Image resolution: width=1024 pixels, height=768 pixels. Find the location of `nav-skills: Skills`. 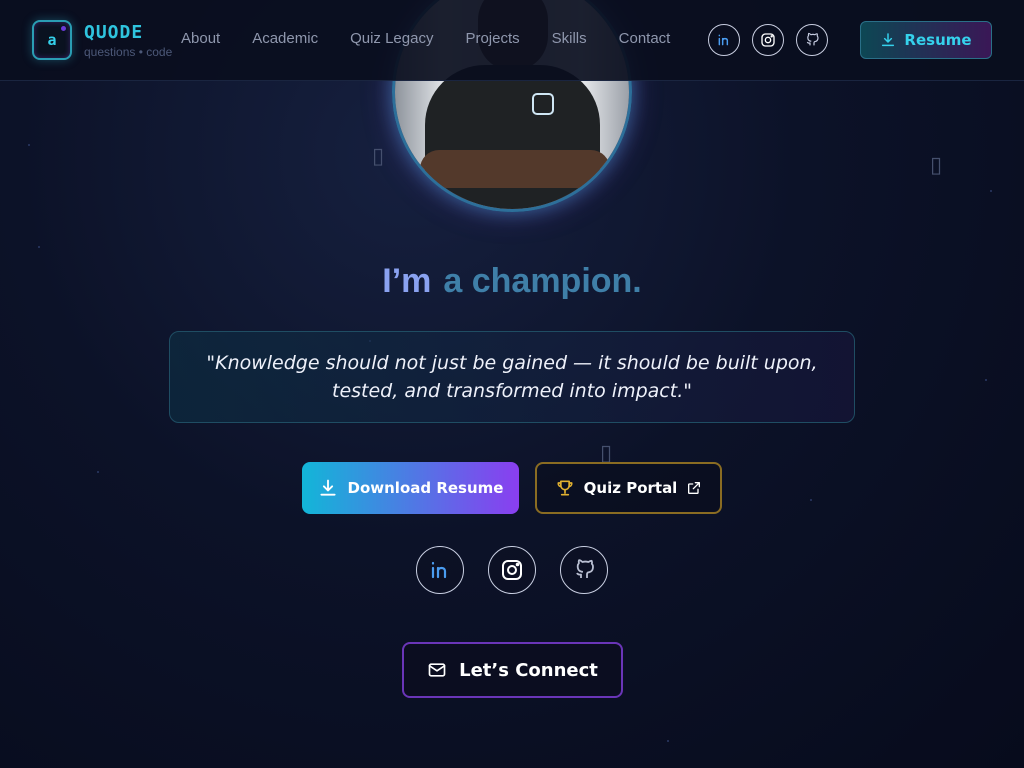

nav-skills: Skills is located at coordinates (569, 38).